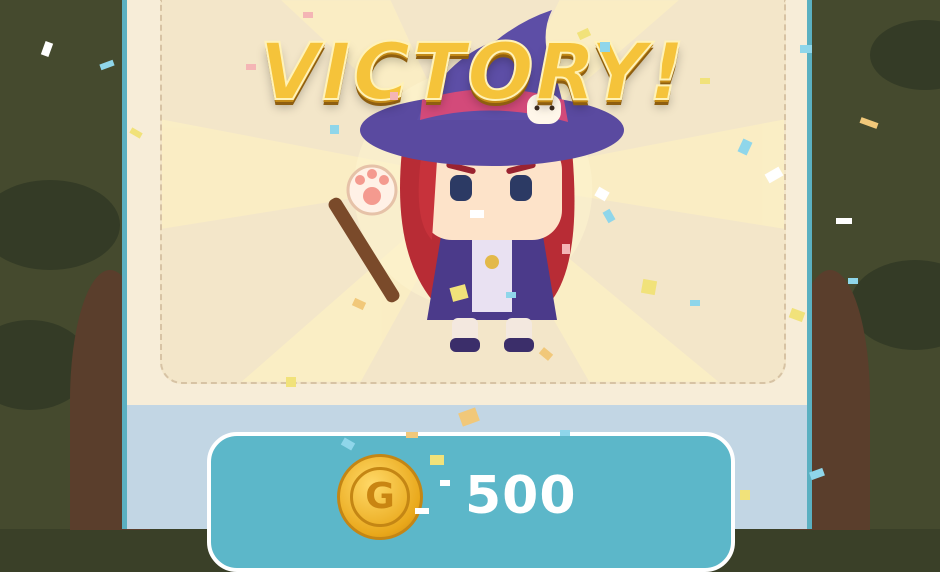 The width and height of the screenshot is (940, 572). Describe the element at coordinates (472, 73) in the screenshot. I see `victory-title: VICTORY!` at that location.